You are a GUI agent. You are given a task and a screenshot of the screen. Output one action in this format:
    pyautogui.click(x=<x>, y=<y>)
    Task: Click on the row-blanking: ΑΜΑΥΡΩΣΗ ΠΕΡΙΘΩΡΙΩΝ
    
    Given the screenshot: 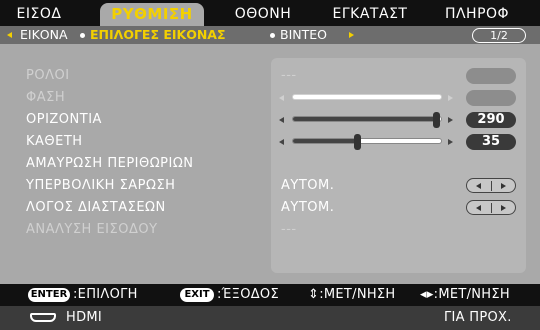 What is the action you would take?
    pyautogui.click(x=270, y=164)
    